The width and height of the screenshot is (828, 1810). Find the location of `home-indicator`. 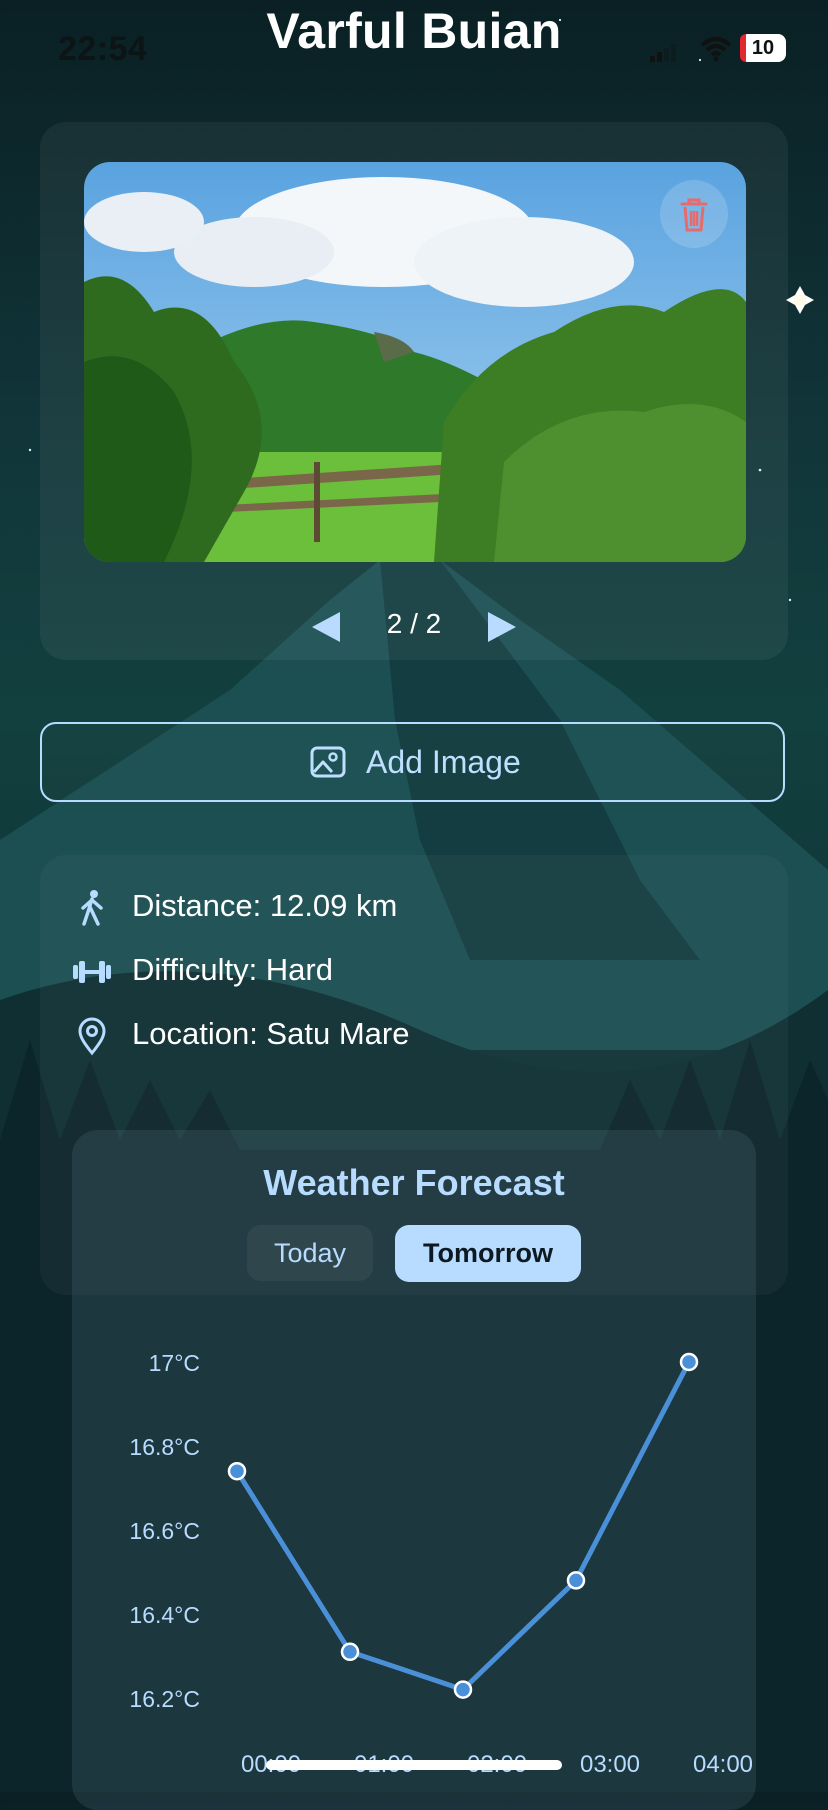

home-indicator is located at coordinates (414, 1765).